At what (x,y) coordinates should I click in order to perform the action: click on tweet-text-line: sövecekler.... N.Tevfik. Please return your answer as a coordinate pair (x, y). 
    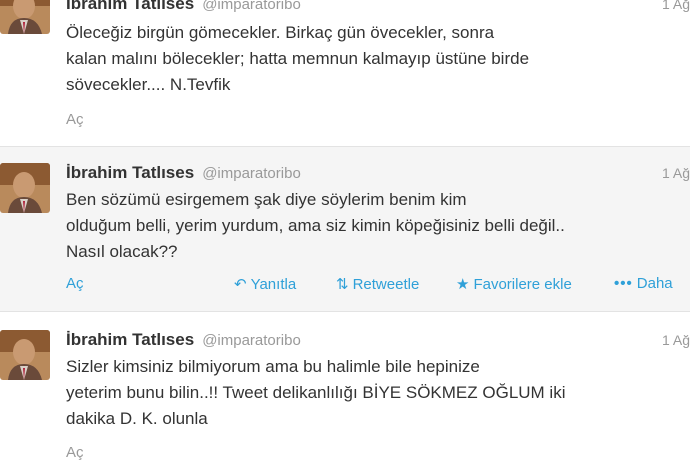
    Looking at the image, I should click on (148, 84).